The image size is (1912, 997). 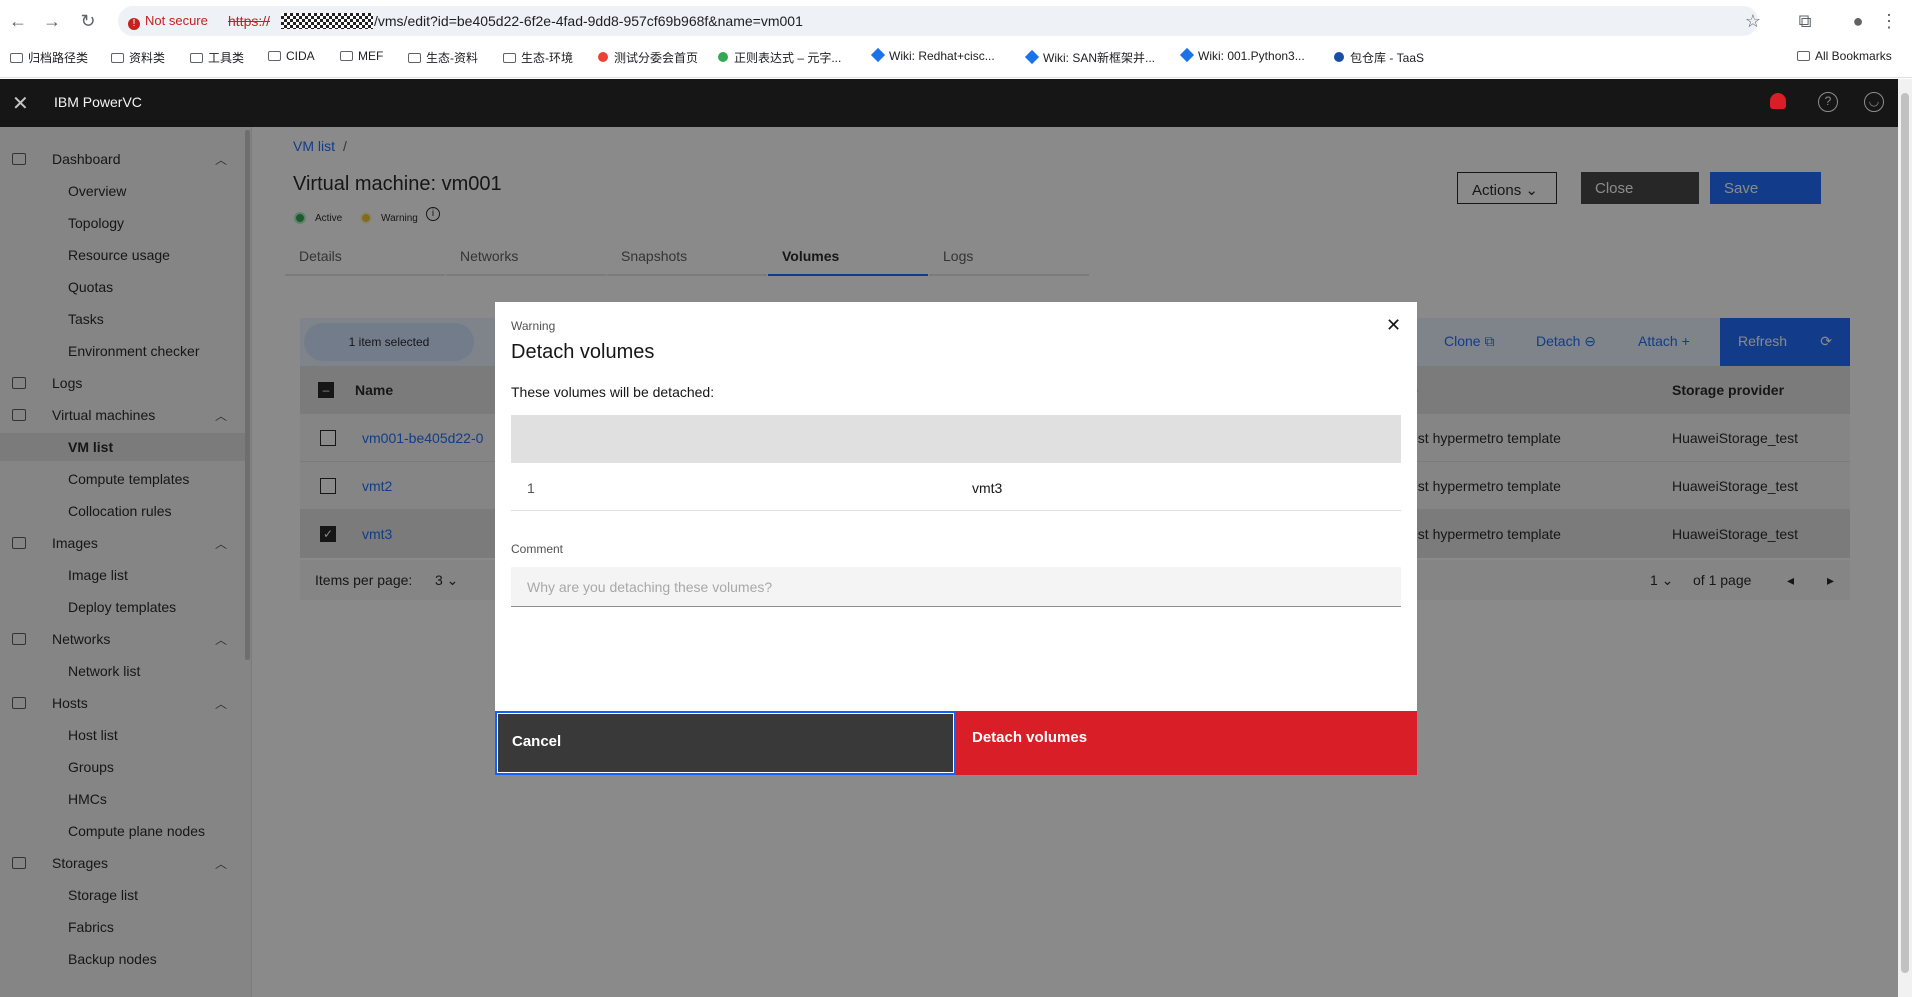 I want to click on page-scrollbar, so click(x=1905, y=538).